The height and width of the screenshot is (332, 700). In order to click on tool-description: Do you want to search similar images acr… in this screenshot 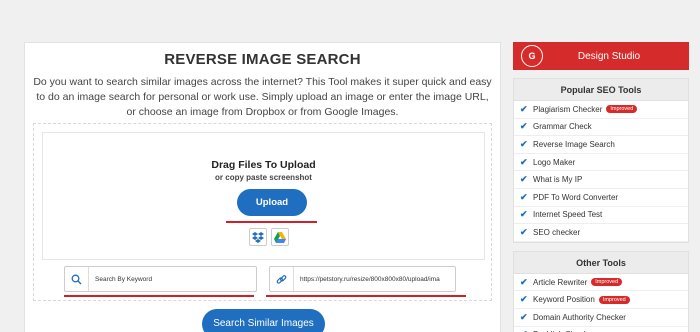, I will do `click(262, 97)`.